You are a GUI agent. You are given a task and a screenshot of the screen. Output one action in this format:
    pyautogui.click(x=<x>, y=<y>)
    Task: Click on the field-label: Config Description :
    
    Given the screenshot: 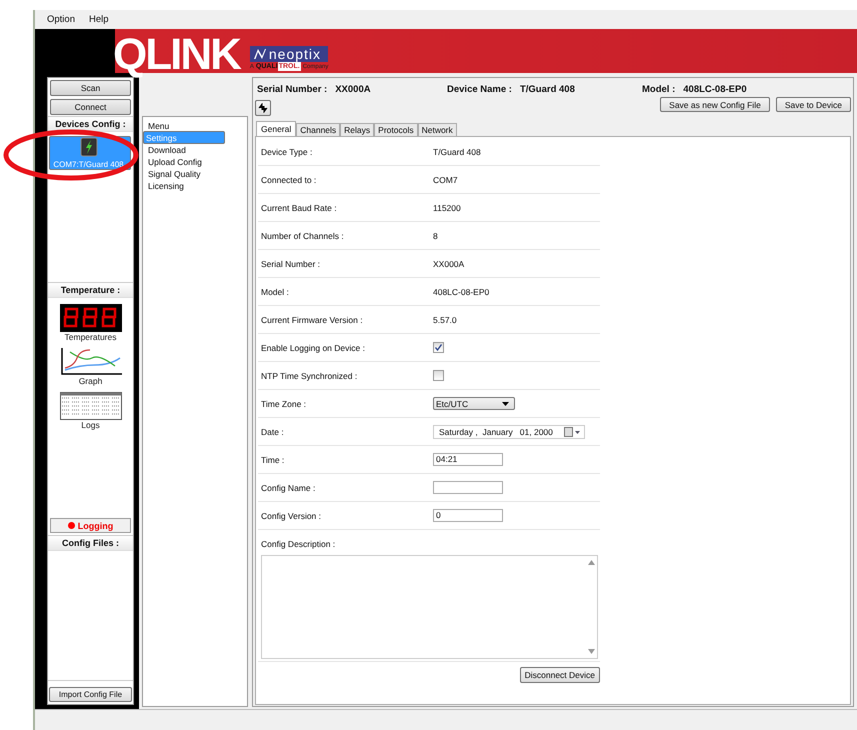 What is the action you would take?
    pyautogui.click(x=298, y=544)
    